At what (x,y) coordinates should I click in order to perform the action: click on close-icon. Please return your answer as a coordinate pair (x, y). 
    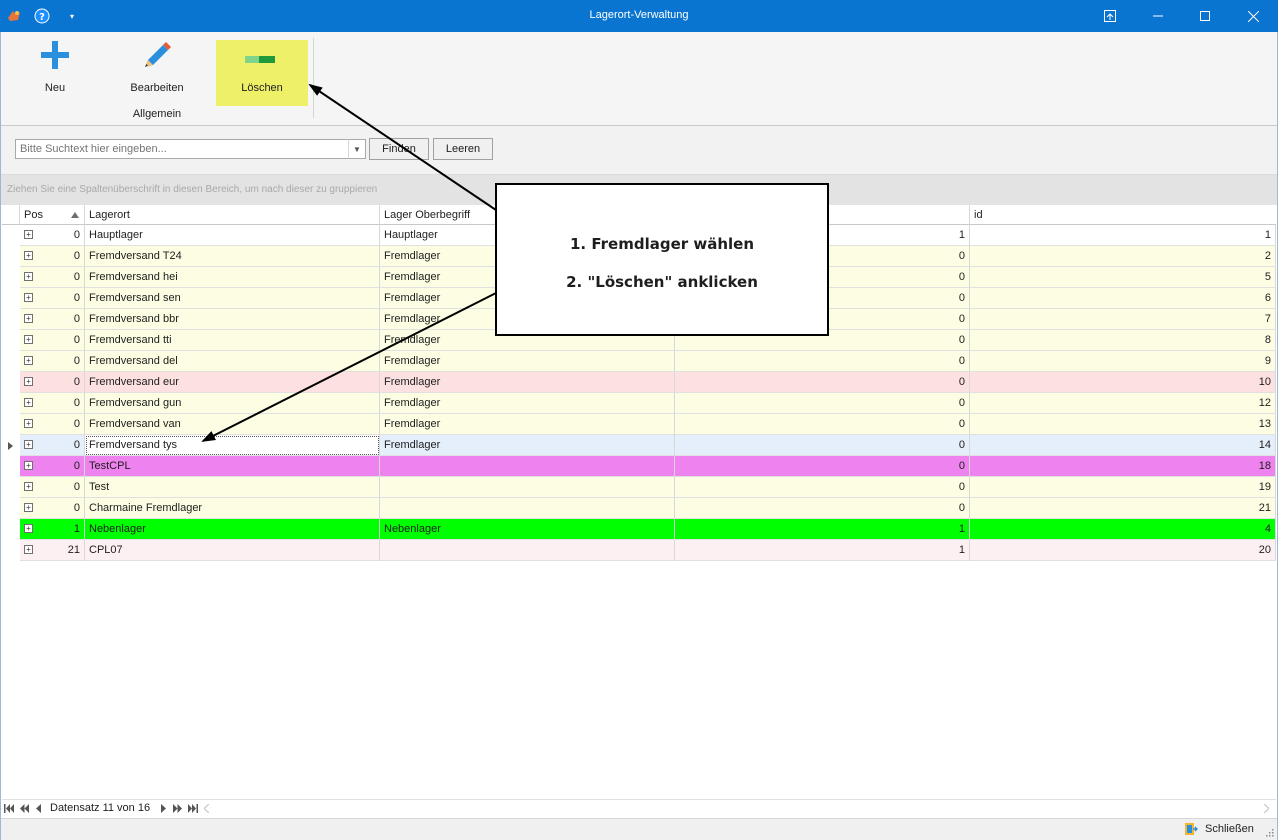
    Looking at the image, I should click on (1253, 16).